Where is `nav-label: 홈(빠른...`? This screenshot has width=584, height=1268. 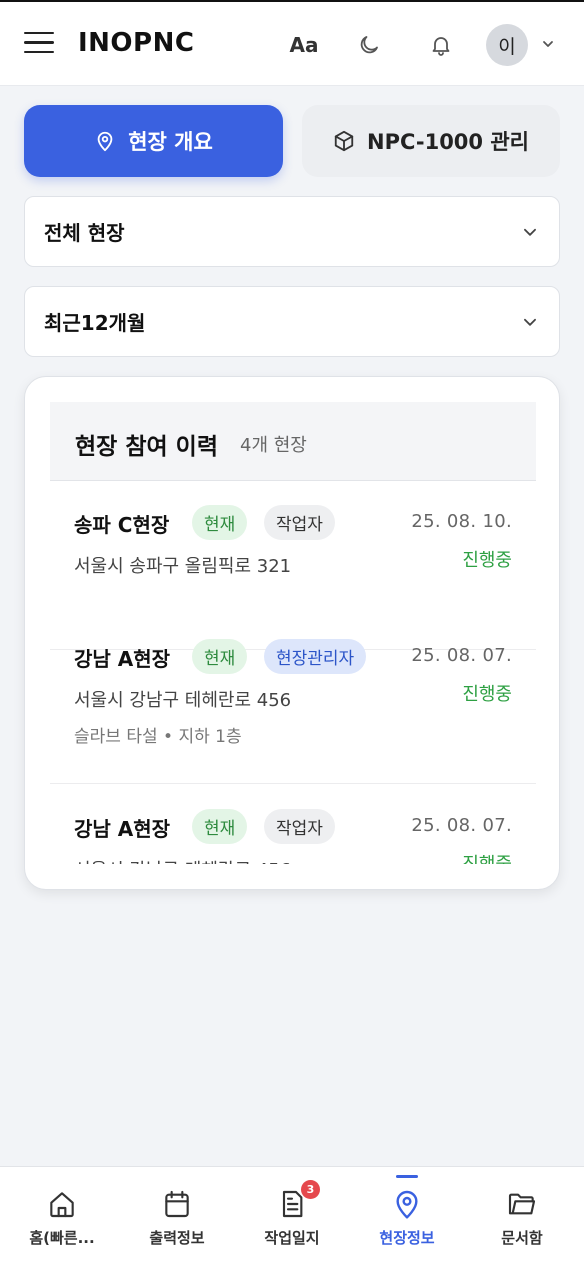 nav-label: 홈(빠른... is located at coordinates (62, 1238).